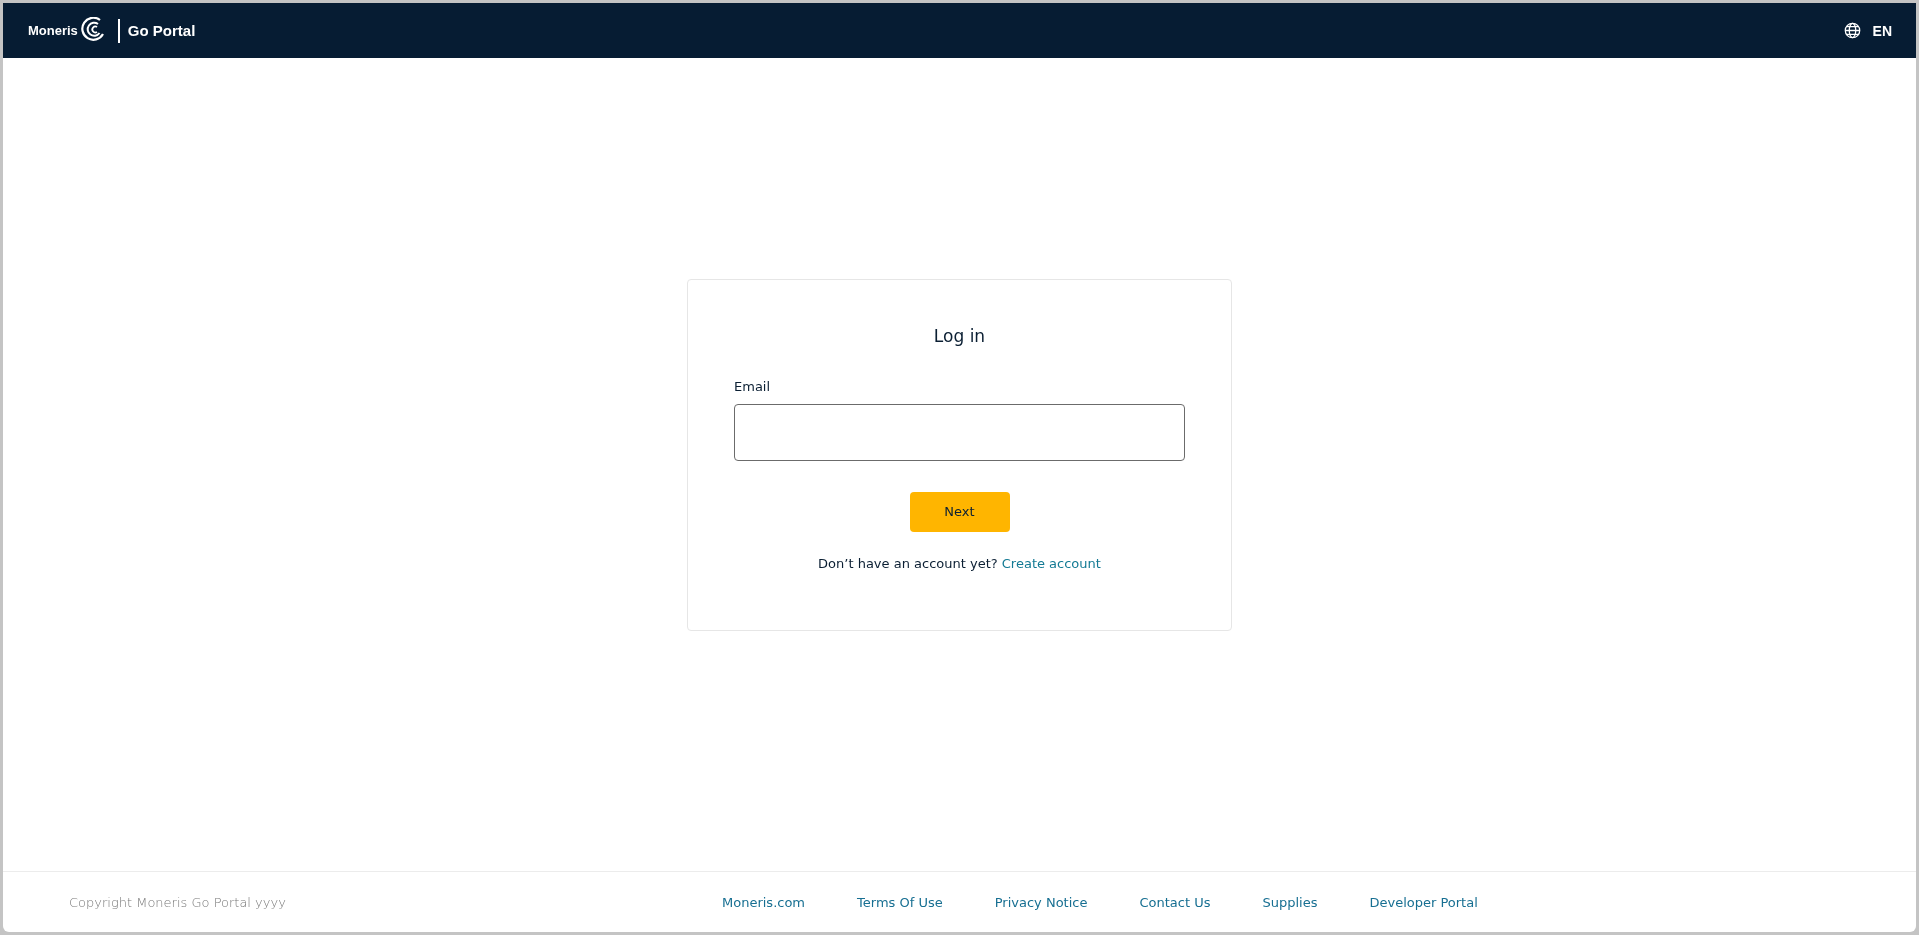  Describe the element at coordinates (1423, 902) in the screenshot. I see `footer-link: Developer Portal` at that location.